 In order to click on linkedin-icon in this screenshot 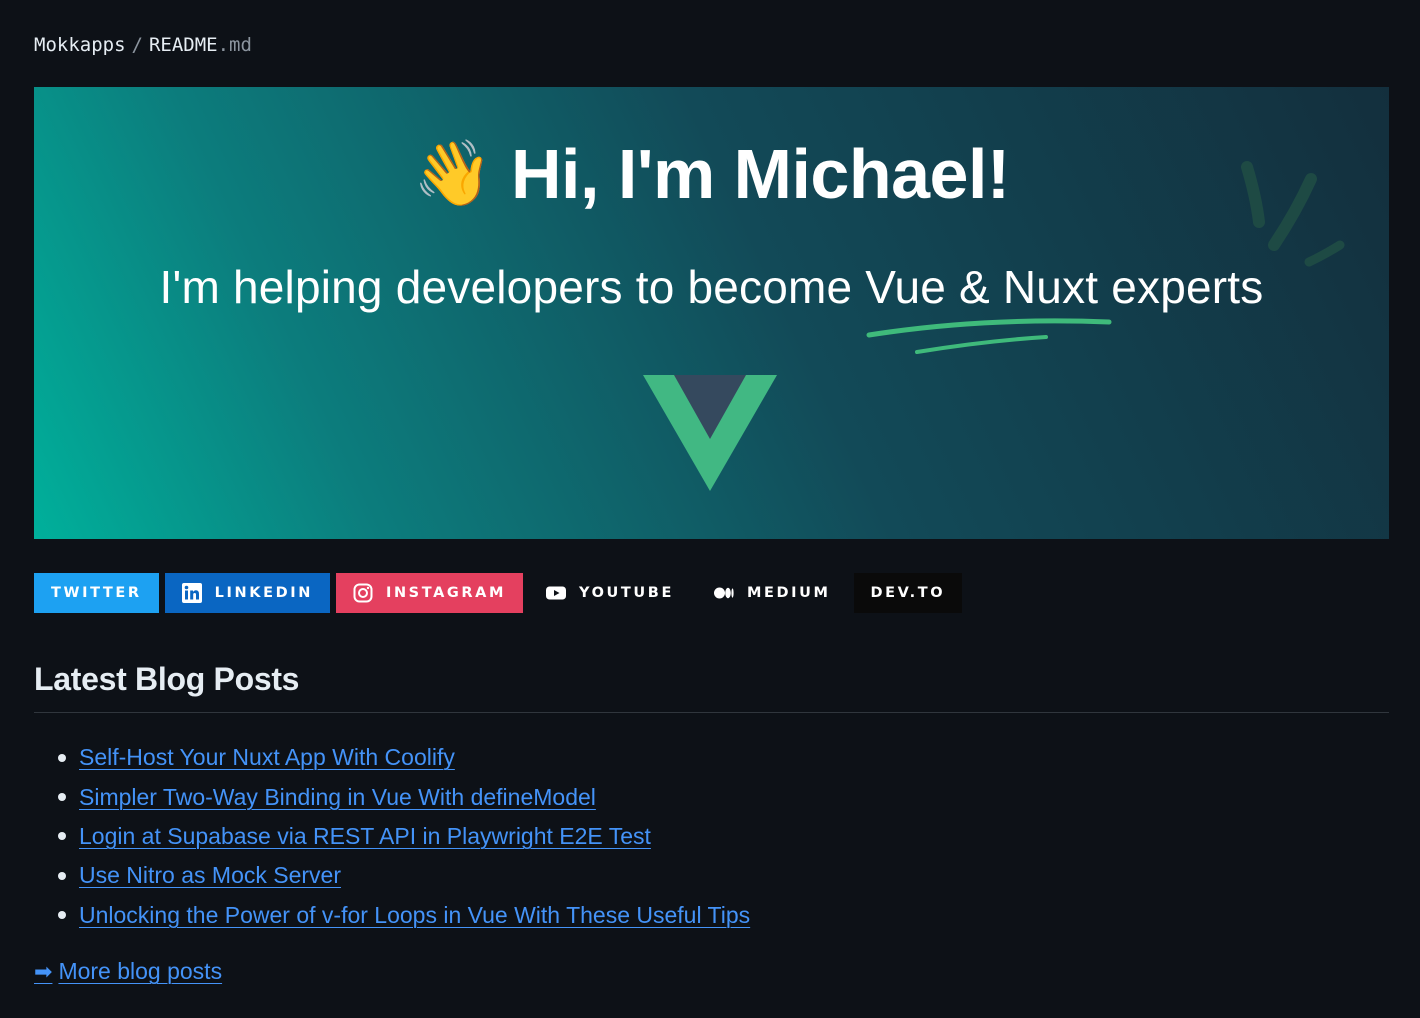, I will do `click(191, 593)`.